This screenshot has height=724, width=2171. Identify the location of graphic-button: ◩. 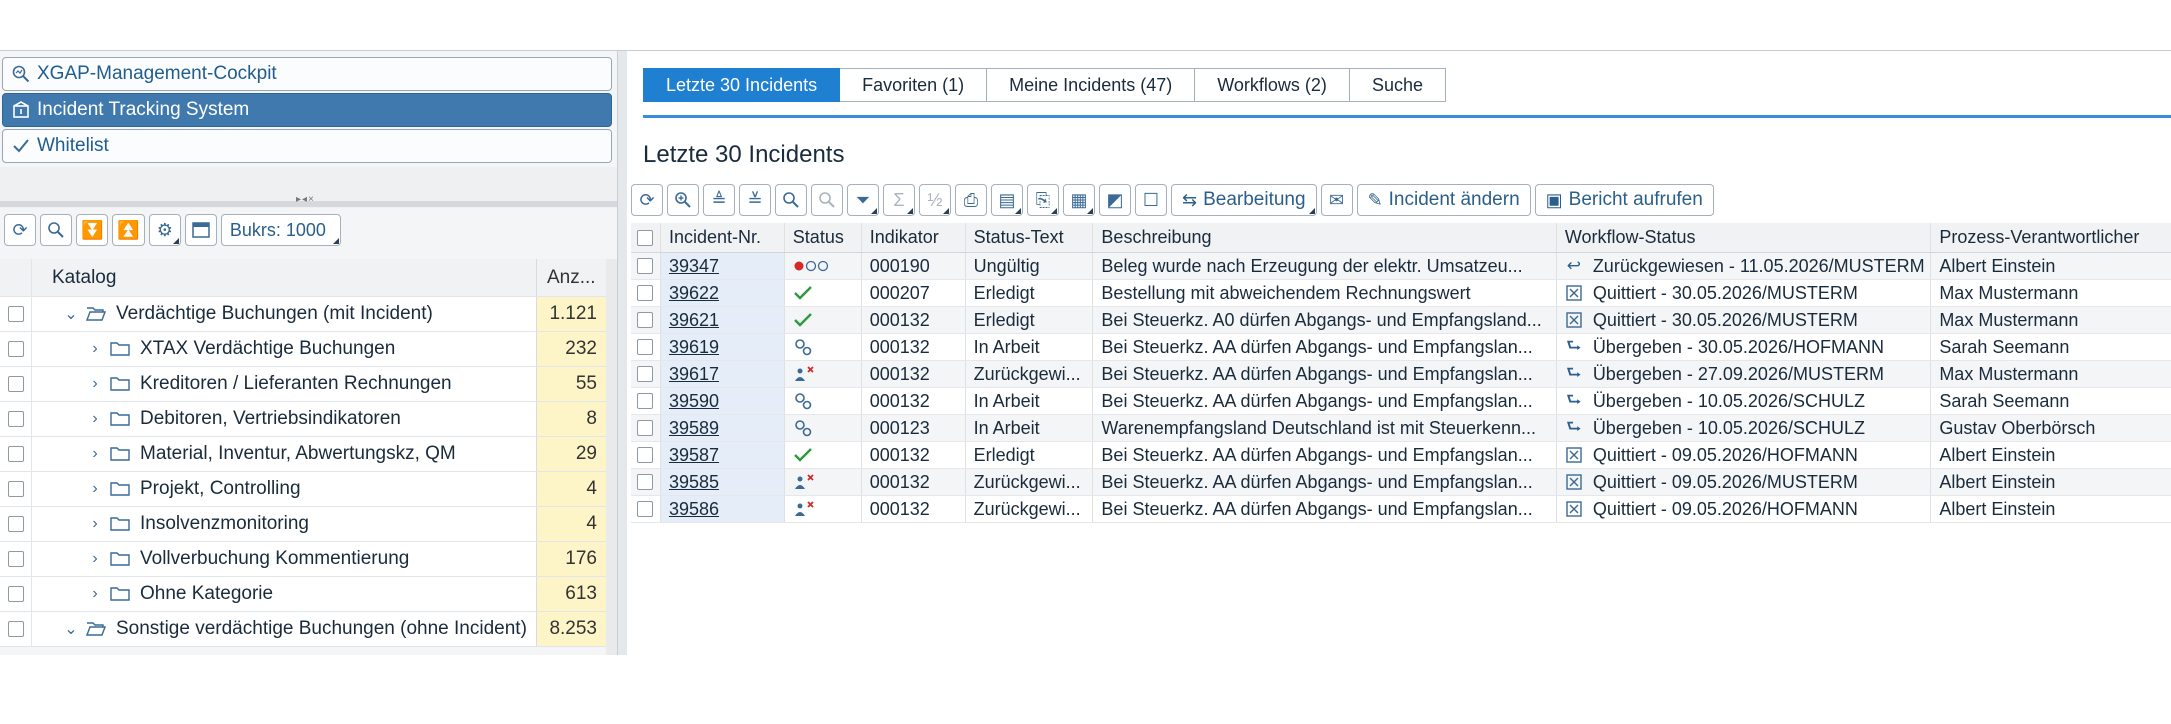
(1115, 200).